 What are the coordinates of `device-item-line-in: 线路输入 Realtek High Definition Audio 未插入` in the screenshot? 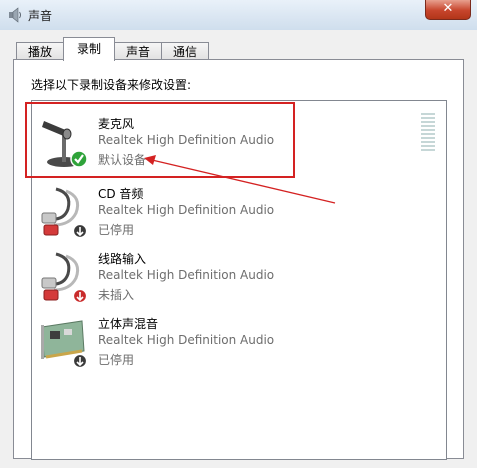 It's located at (182, 275).